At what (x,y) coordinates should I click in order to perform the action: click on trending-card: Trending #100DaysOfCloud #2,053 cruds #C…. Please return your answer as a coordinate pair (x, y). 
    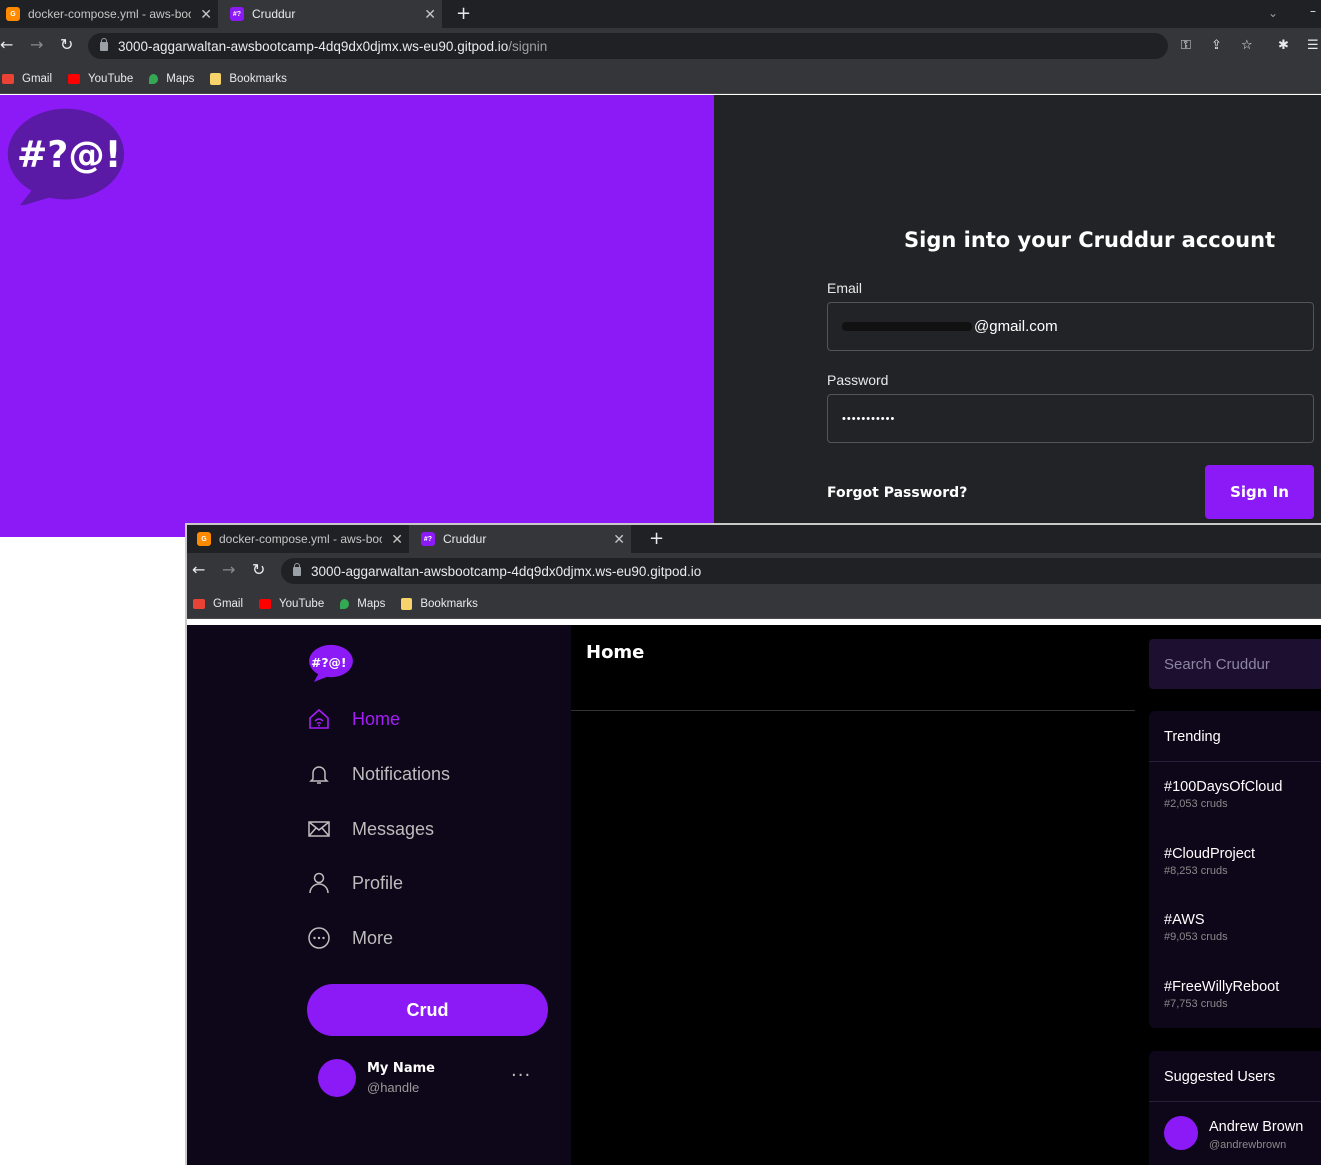
    Looking at the image, I should click on (1235, 869).